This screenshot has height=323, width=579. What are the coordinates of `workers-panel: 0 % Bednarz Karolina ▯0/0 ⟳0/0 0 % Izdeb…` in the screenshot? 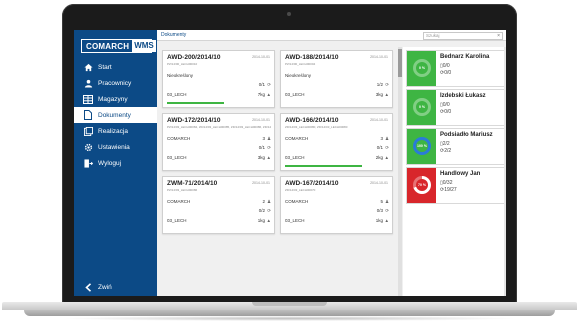 It's located at (454, 171).